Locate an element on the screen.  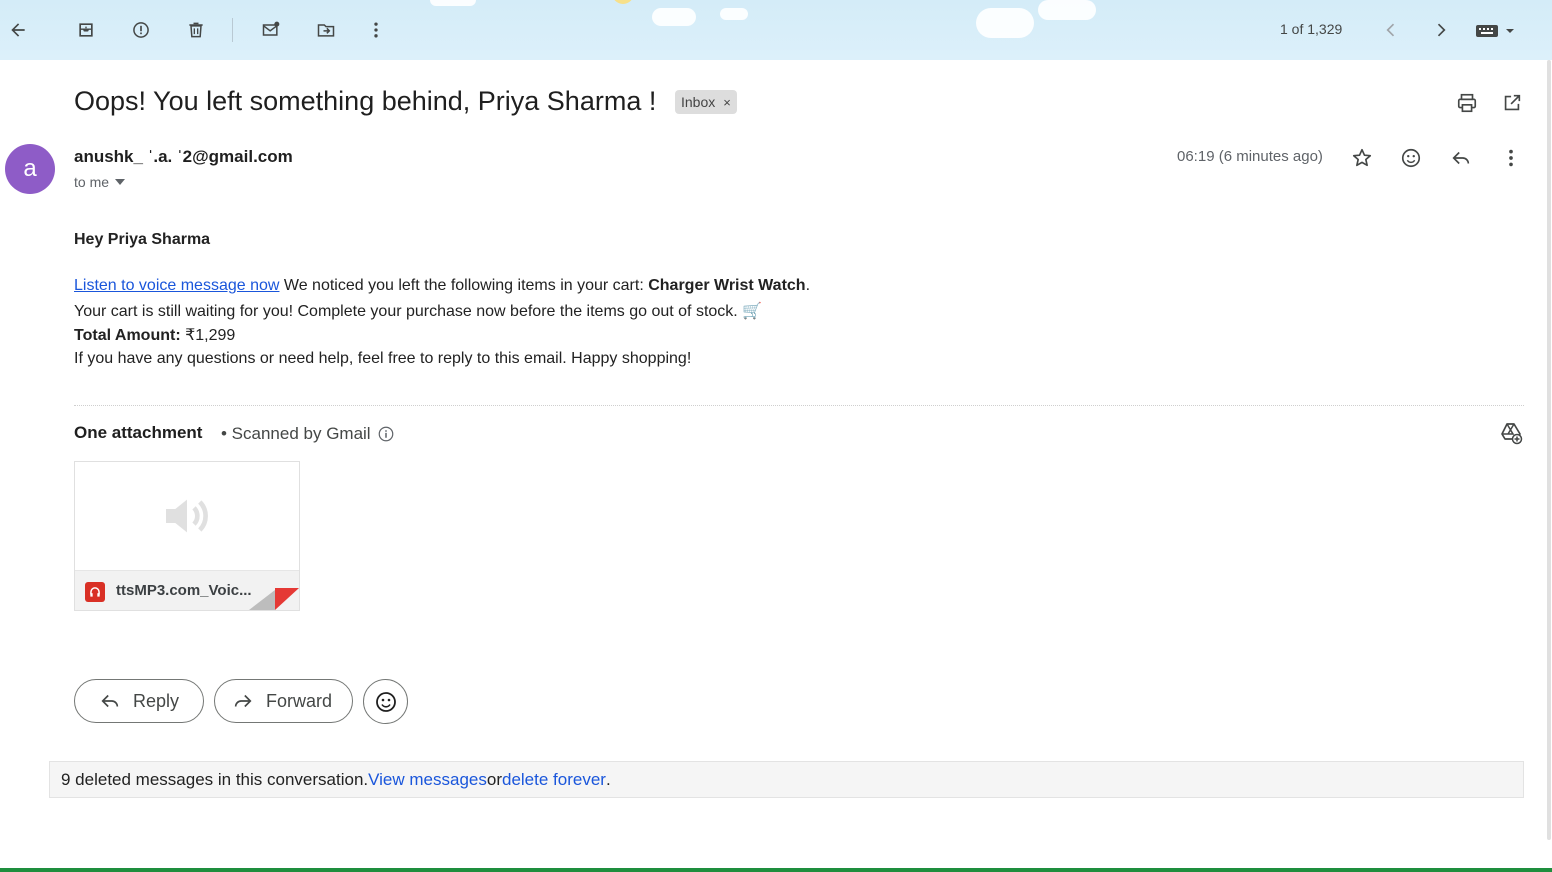
email-total: Total Amount: ₹1,299 is located at coordinates (154, 335).